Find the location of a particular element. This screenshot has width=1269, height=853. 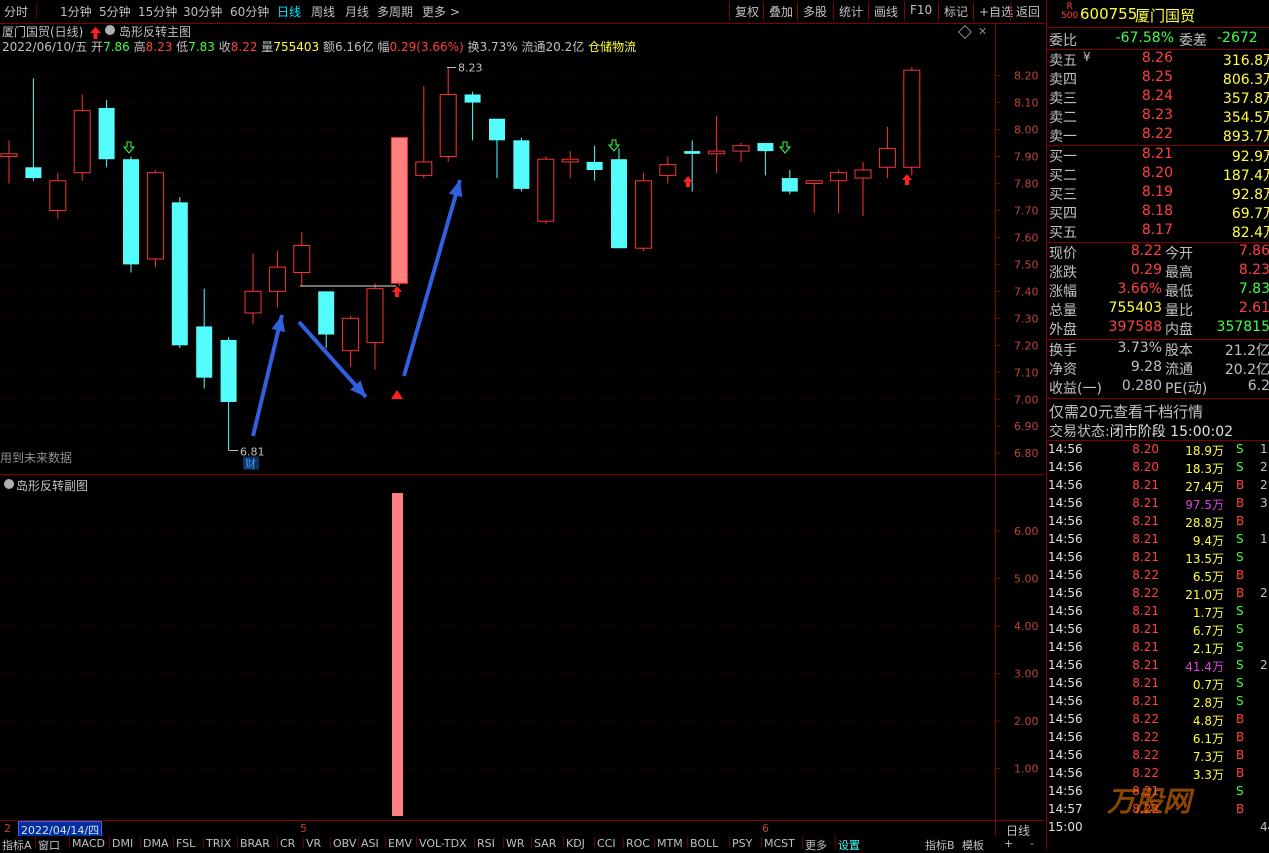

tab-monthly: 月线 is located at coordinates (357, 11).